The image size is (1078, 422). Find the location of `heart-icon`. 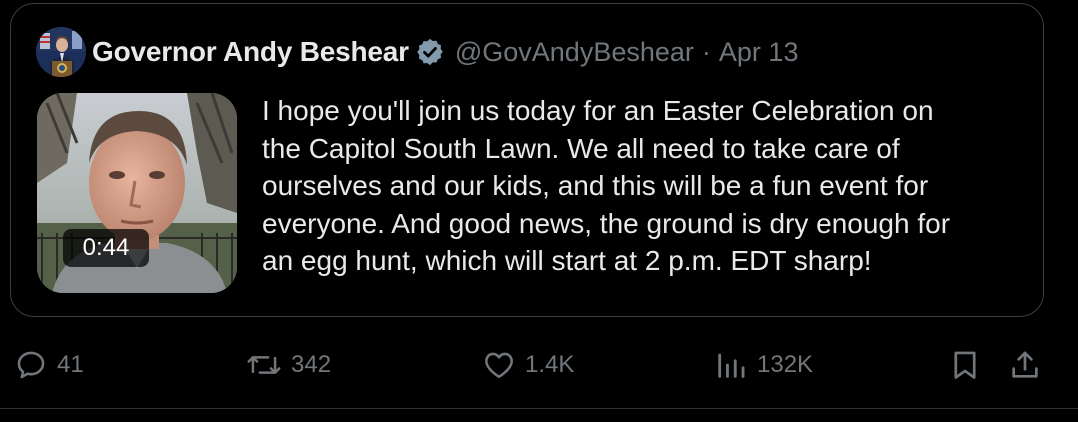

heart-icon is located at coordinates (499, 365).